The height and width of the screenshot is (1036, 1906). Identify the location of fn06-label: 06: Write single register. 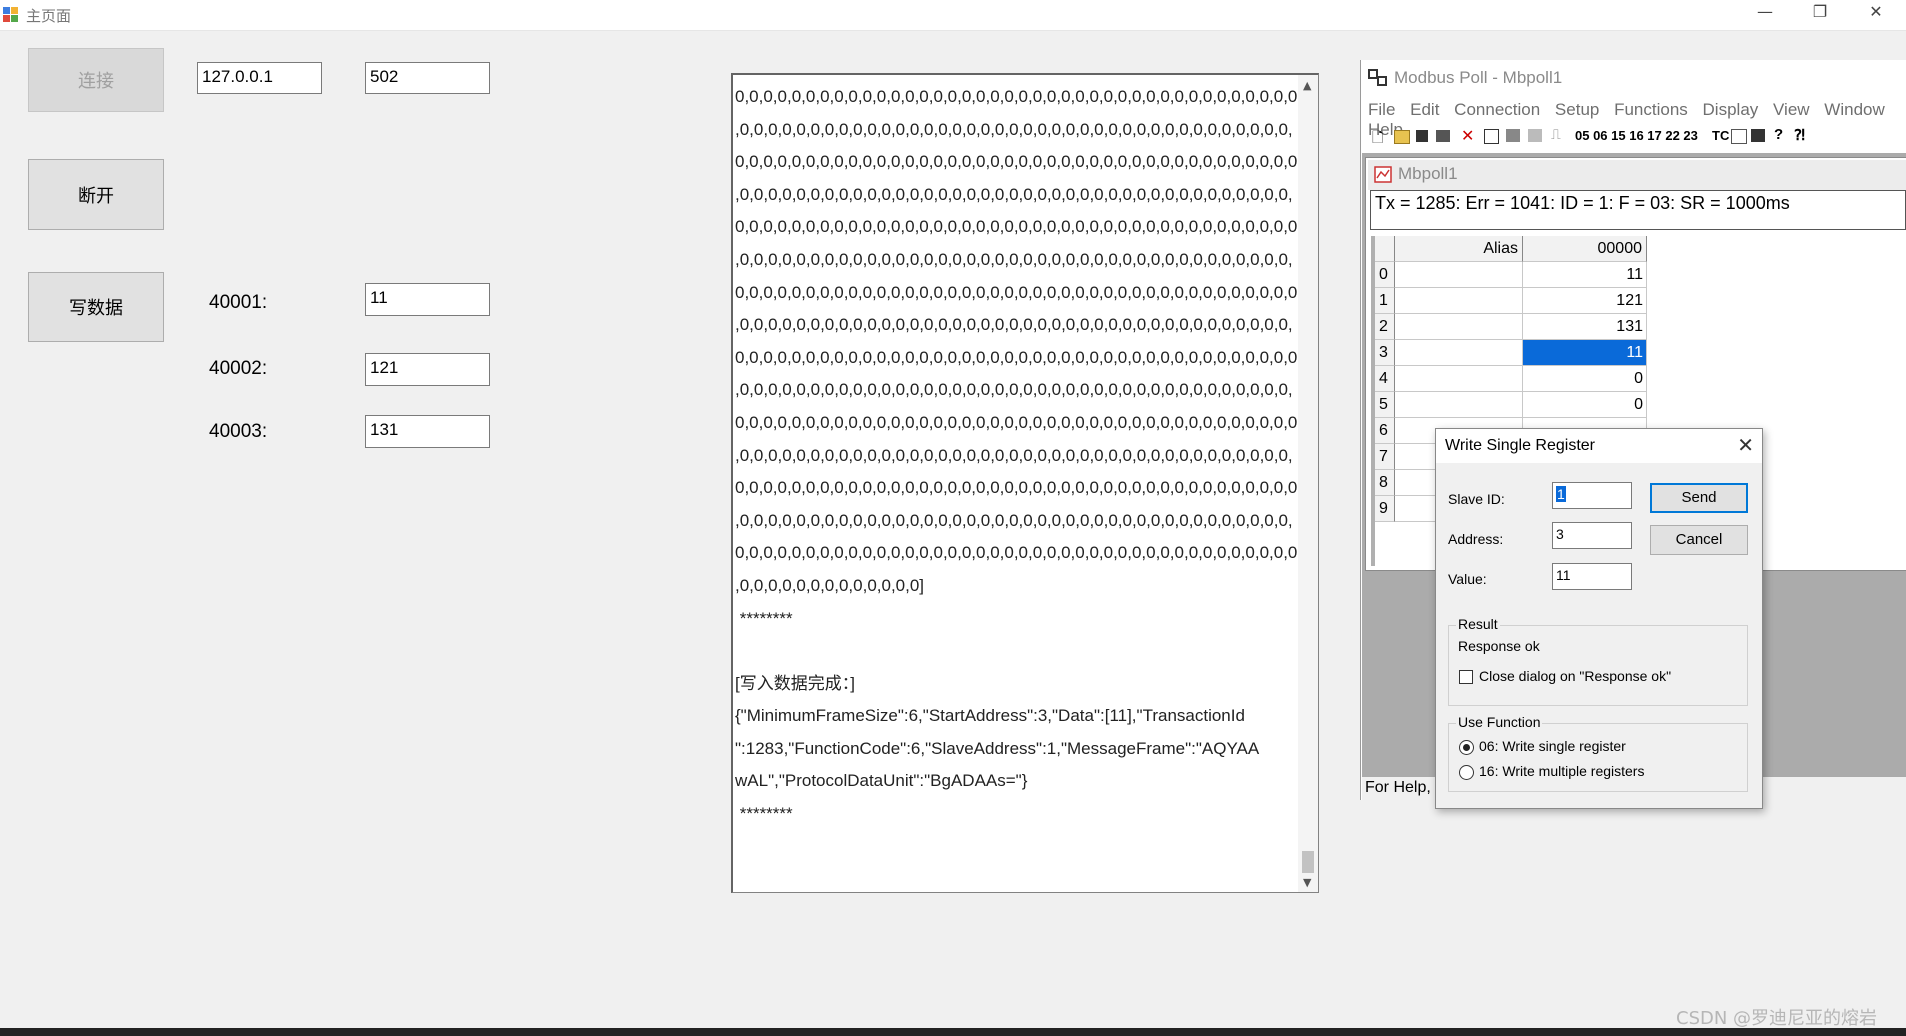
(1552, 746).